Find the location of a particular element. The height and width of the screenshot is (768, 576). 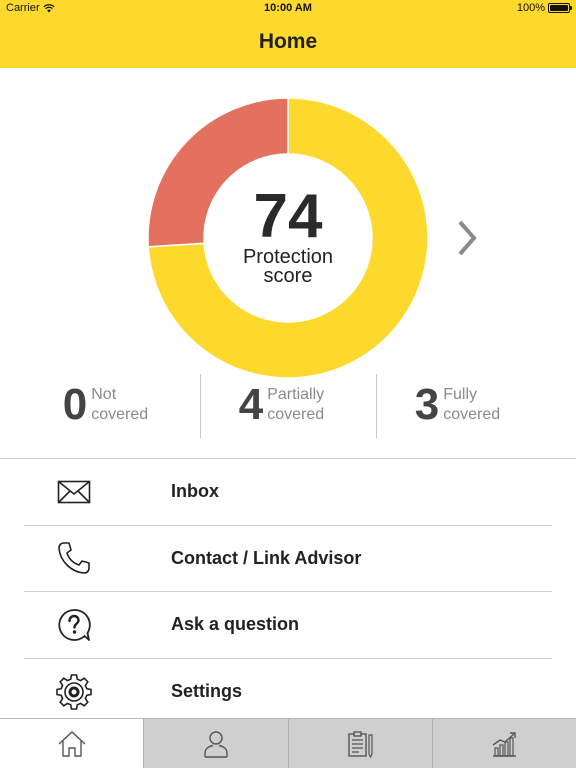

tab-profile is located at coordinates (215, 743).